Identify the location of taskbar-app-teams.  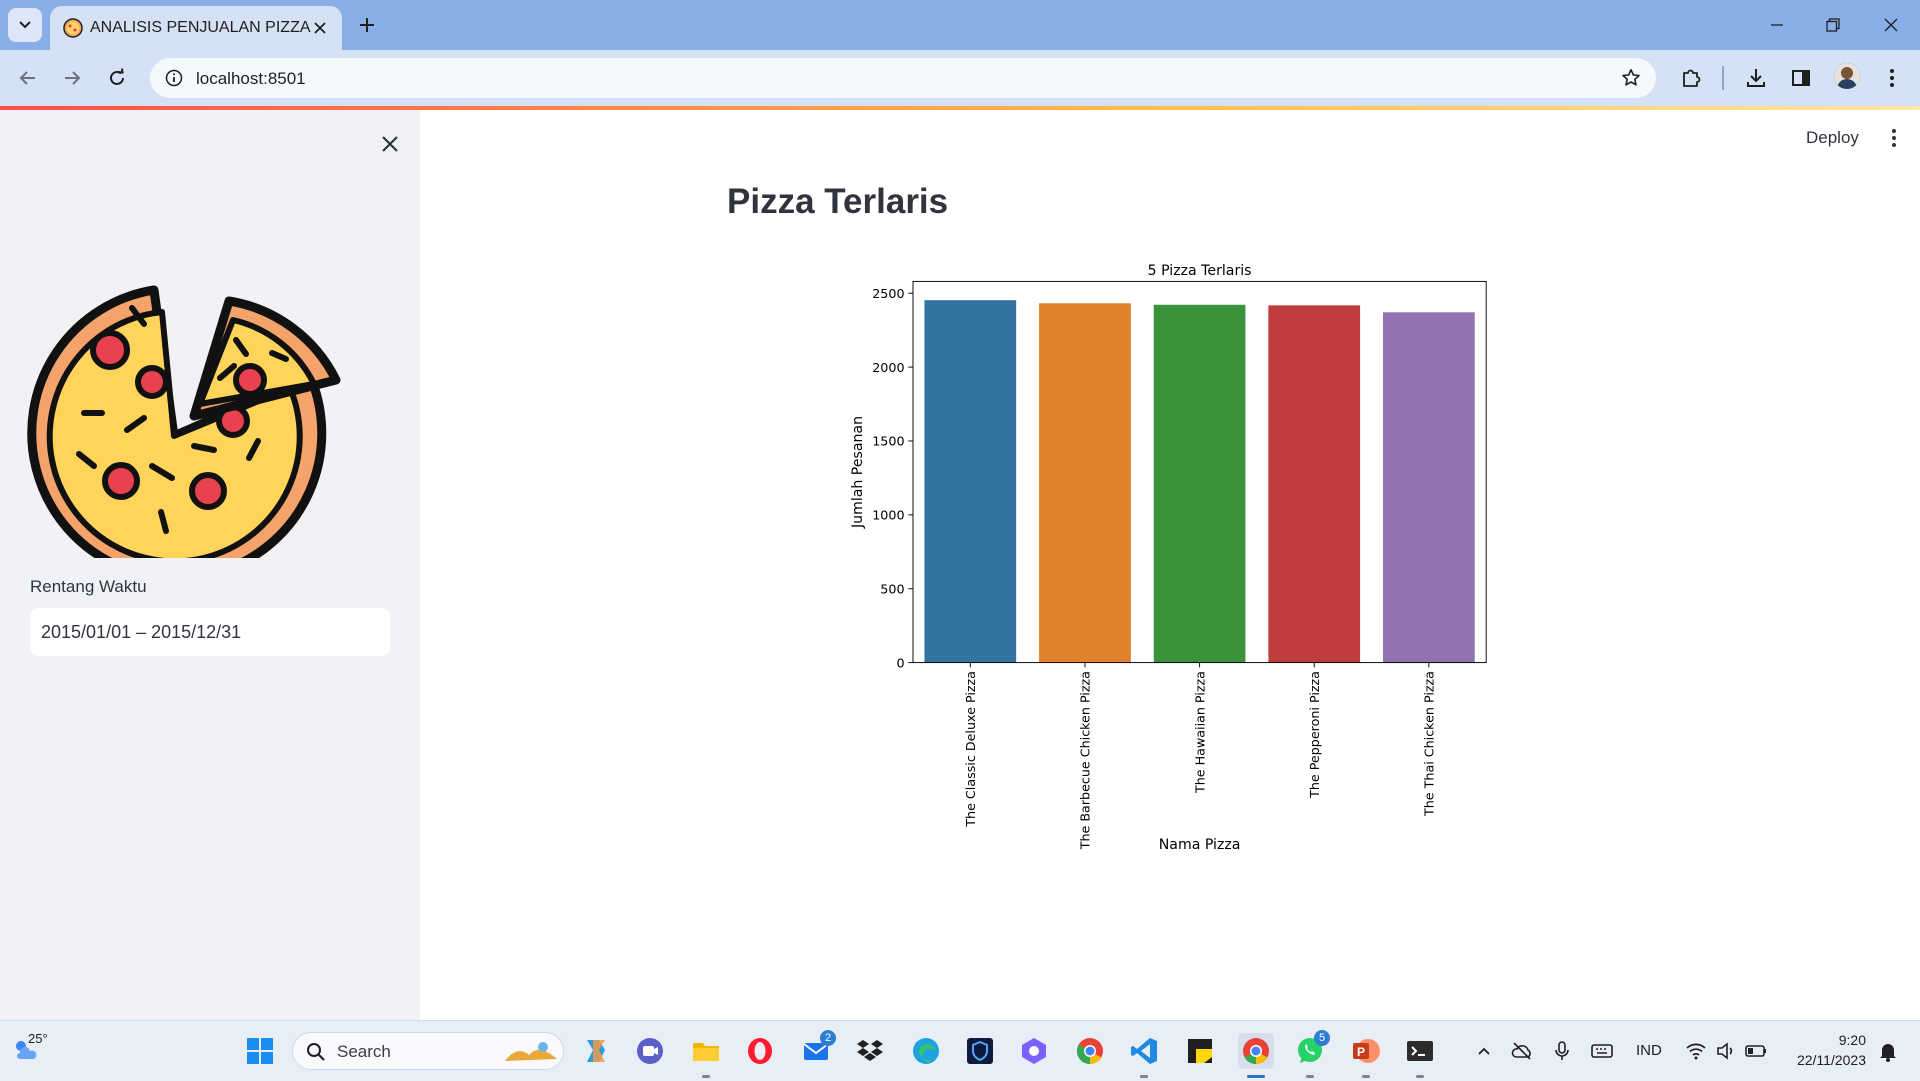
(650, 1051).